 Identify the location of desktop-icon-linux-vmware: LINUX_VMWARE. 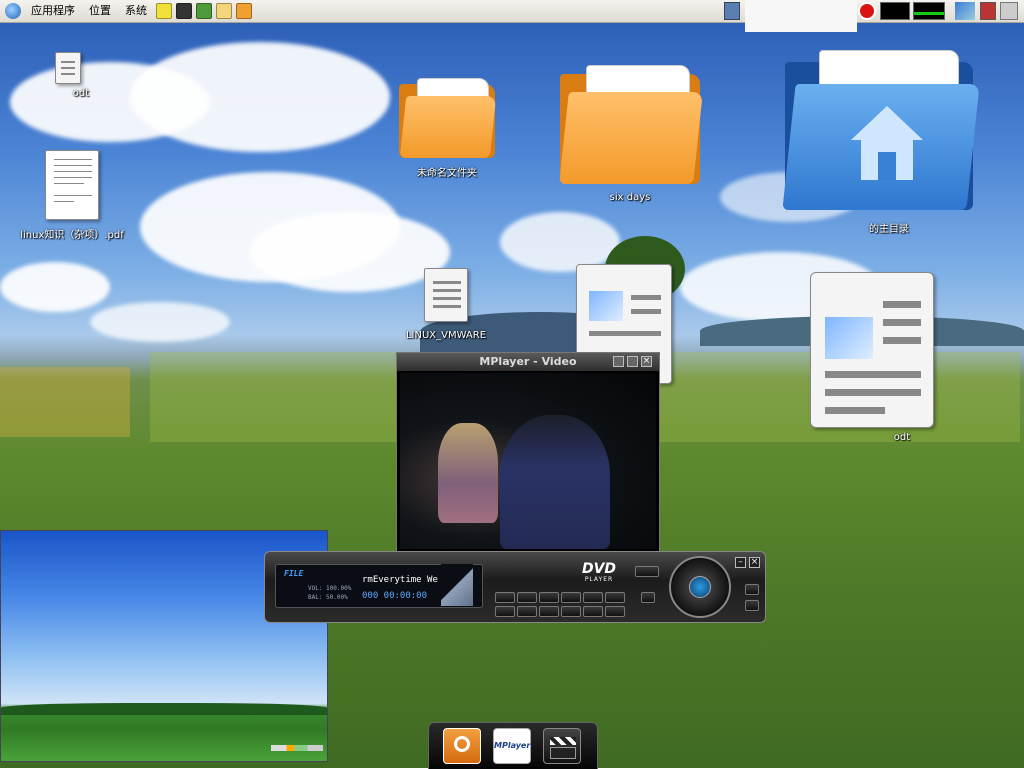
(446, 304).